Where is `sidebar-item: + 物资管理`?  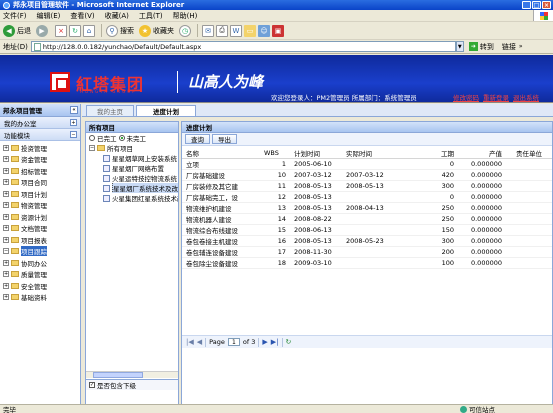 sidebar-item: + 物资管理 is located at coordinates (40, 206).